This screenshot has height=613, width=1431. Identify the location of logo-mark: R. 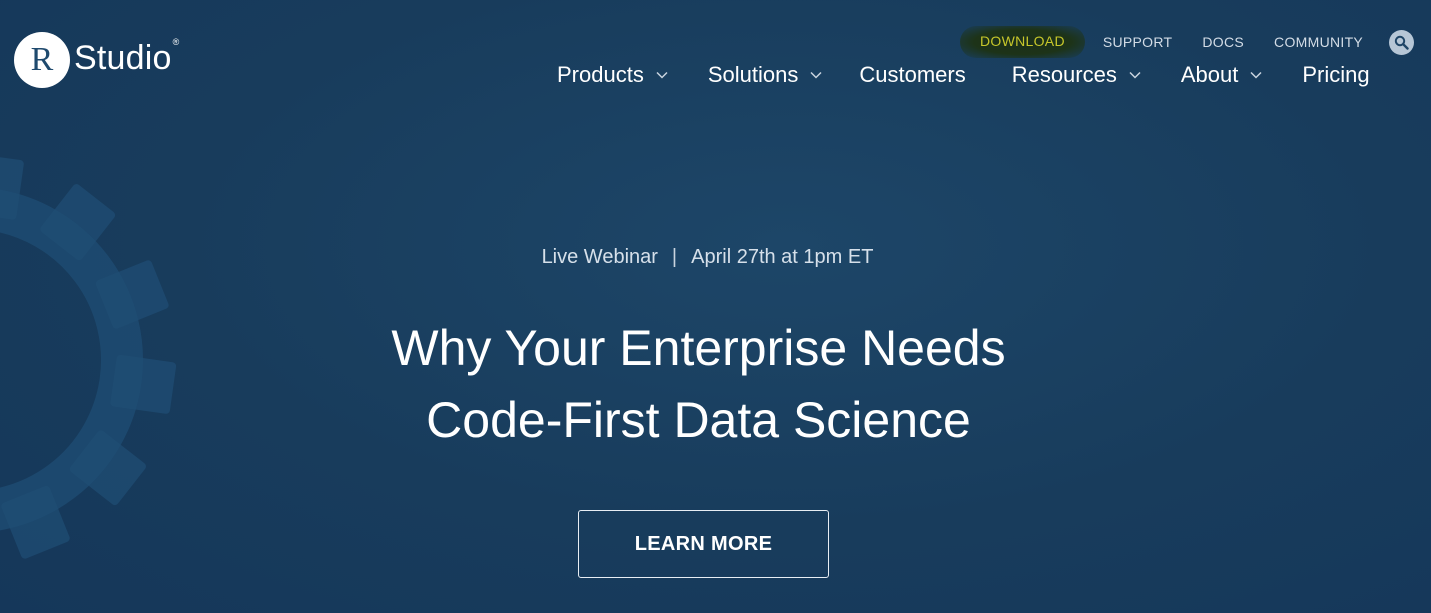
(42, 60).